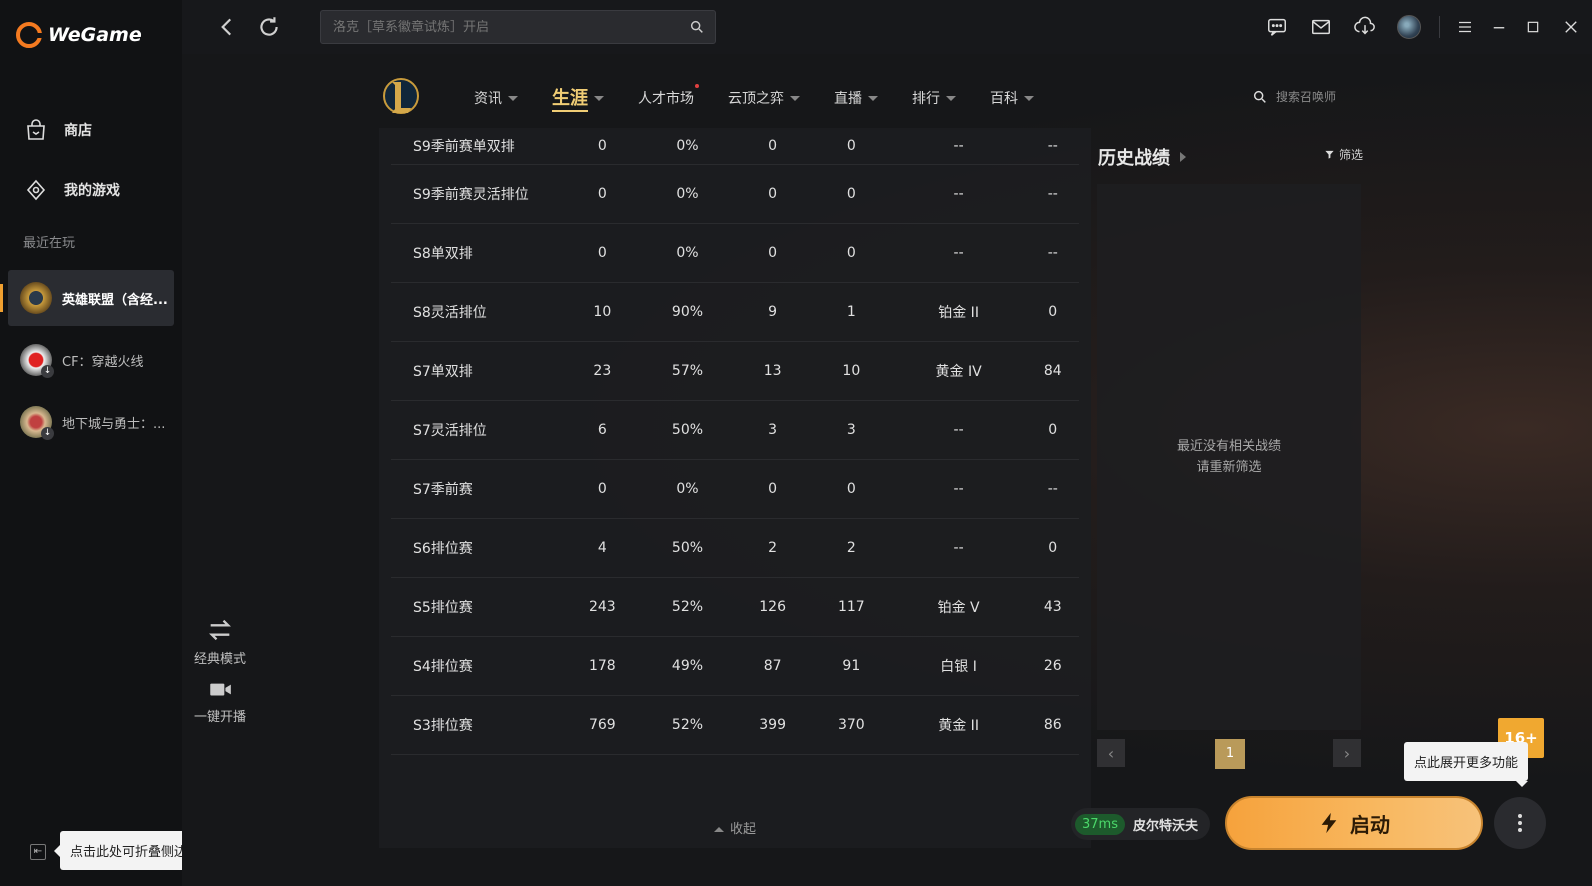 Image resolution: width=1592 pixels, height=886 pixels. Describe the element at coordinates (1230, 754) in the screenshot. I see `page-number-button: 1` at that location.